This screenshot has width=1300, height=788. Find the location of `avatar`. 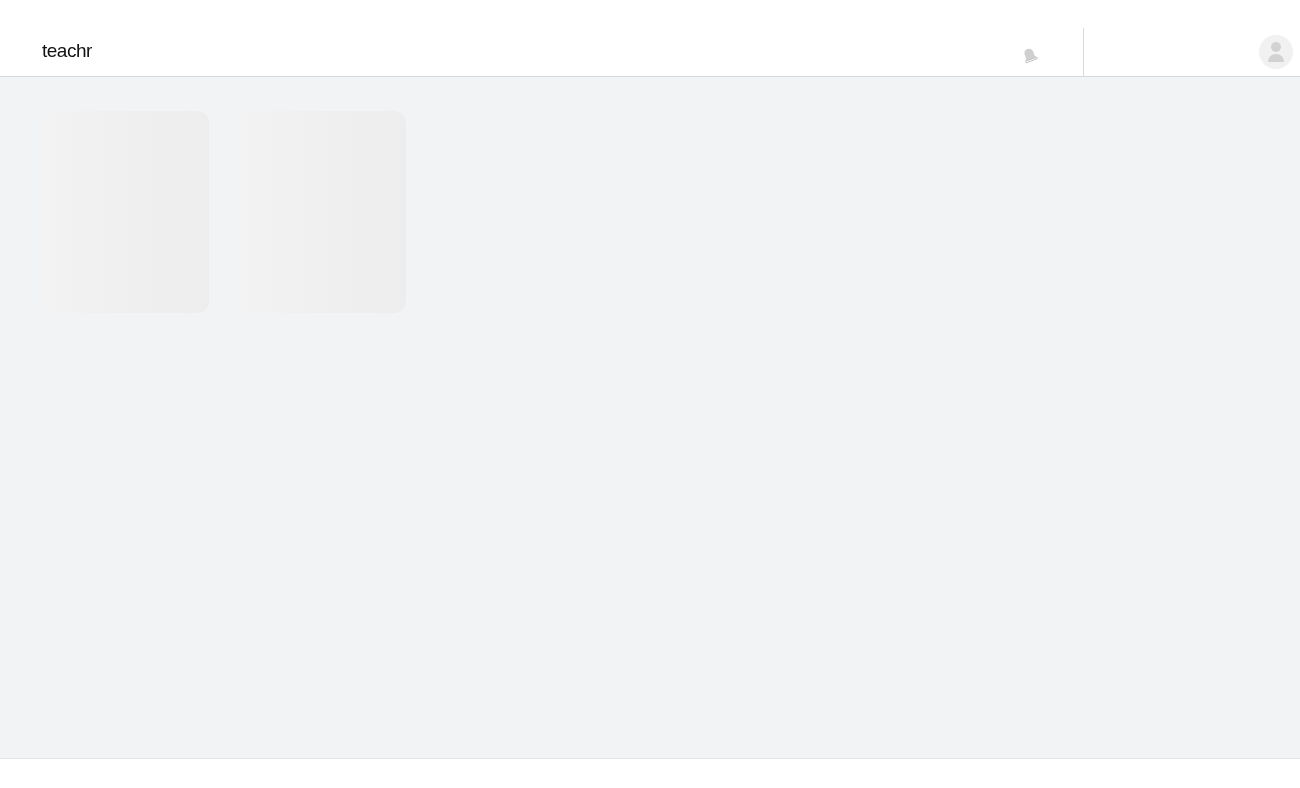

avatar is located at coordinates (1276, 52).